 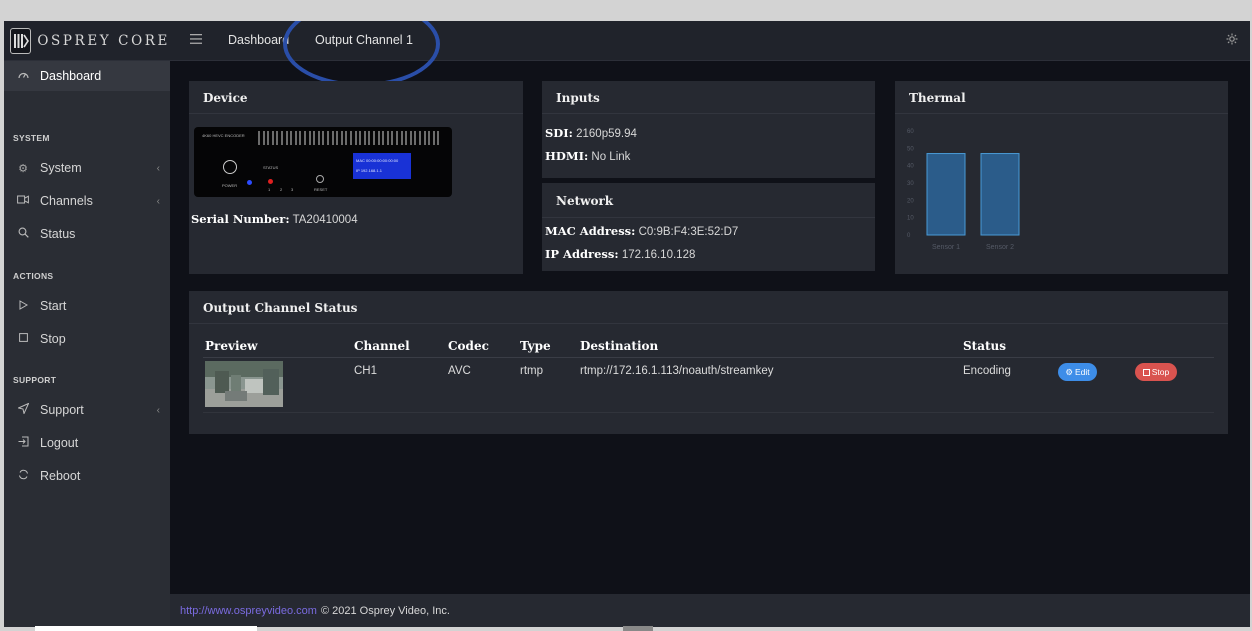 What do you see at coordinates (1061, 177) in the screenshot?
I see `thermal-panel: Thermal 0 10 20 30 40 50 60 Sensor 1 Sensor 2` at bounding box center [1061, 177].